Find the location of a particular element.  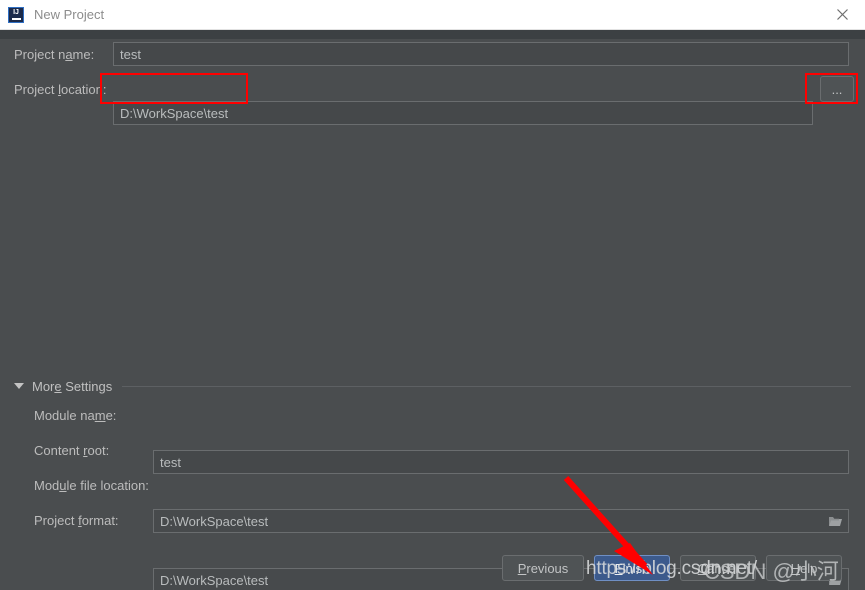

module-file-location-row: Module file location: is located at coordinates (91, 485).